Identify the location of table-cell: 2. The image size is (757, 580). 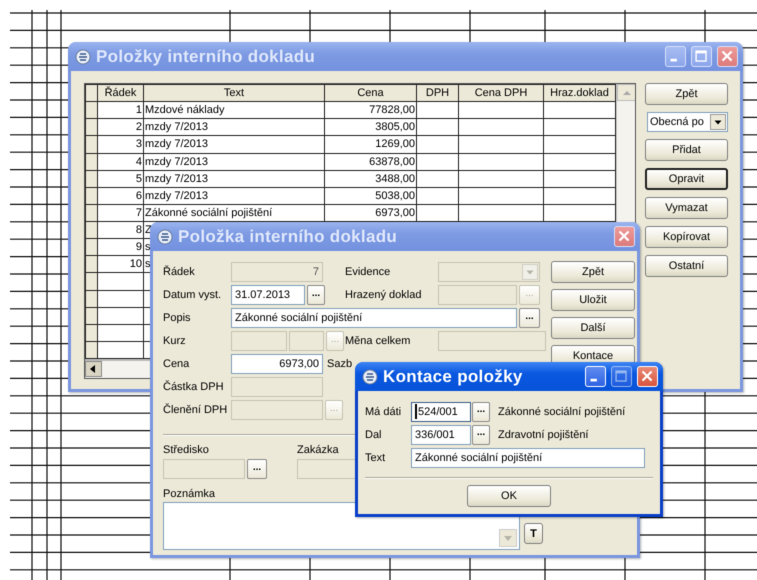
(121, 127).